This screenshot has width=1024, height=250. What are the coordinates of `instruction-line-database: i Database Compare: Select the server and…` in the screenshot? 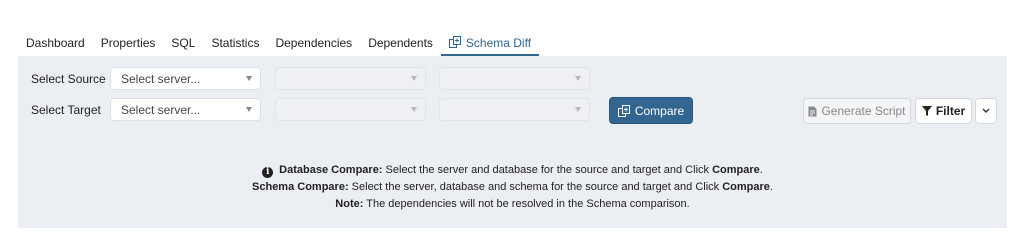 It's located at (512, 170).